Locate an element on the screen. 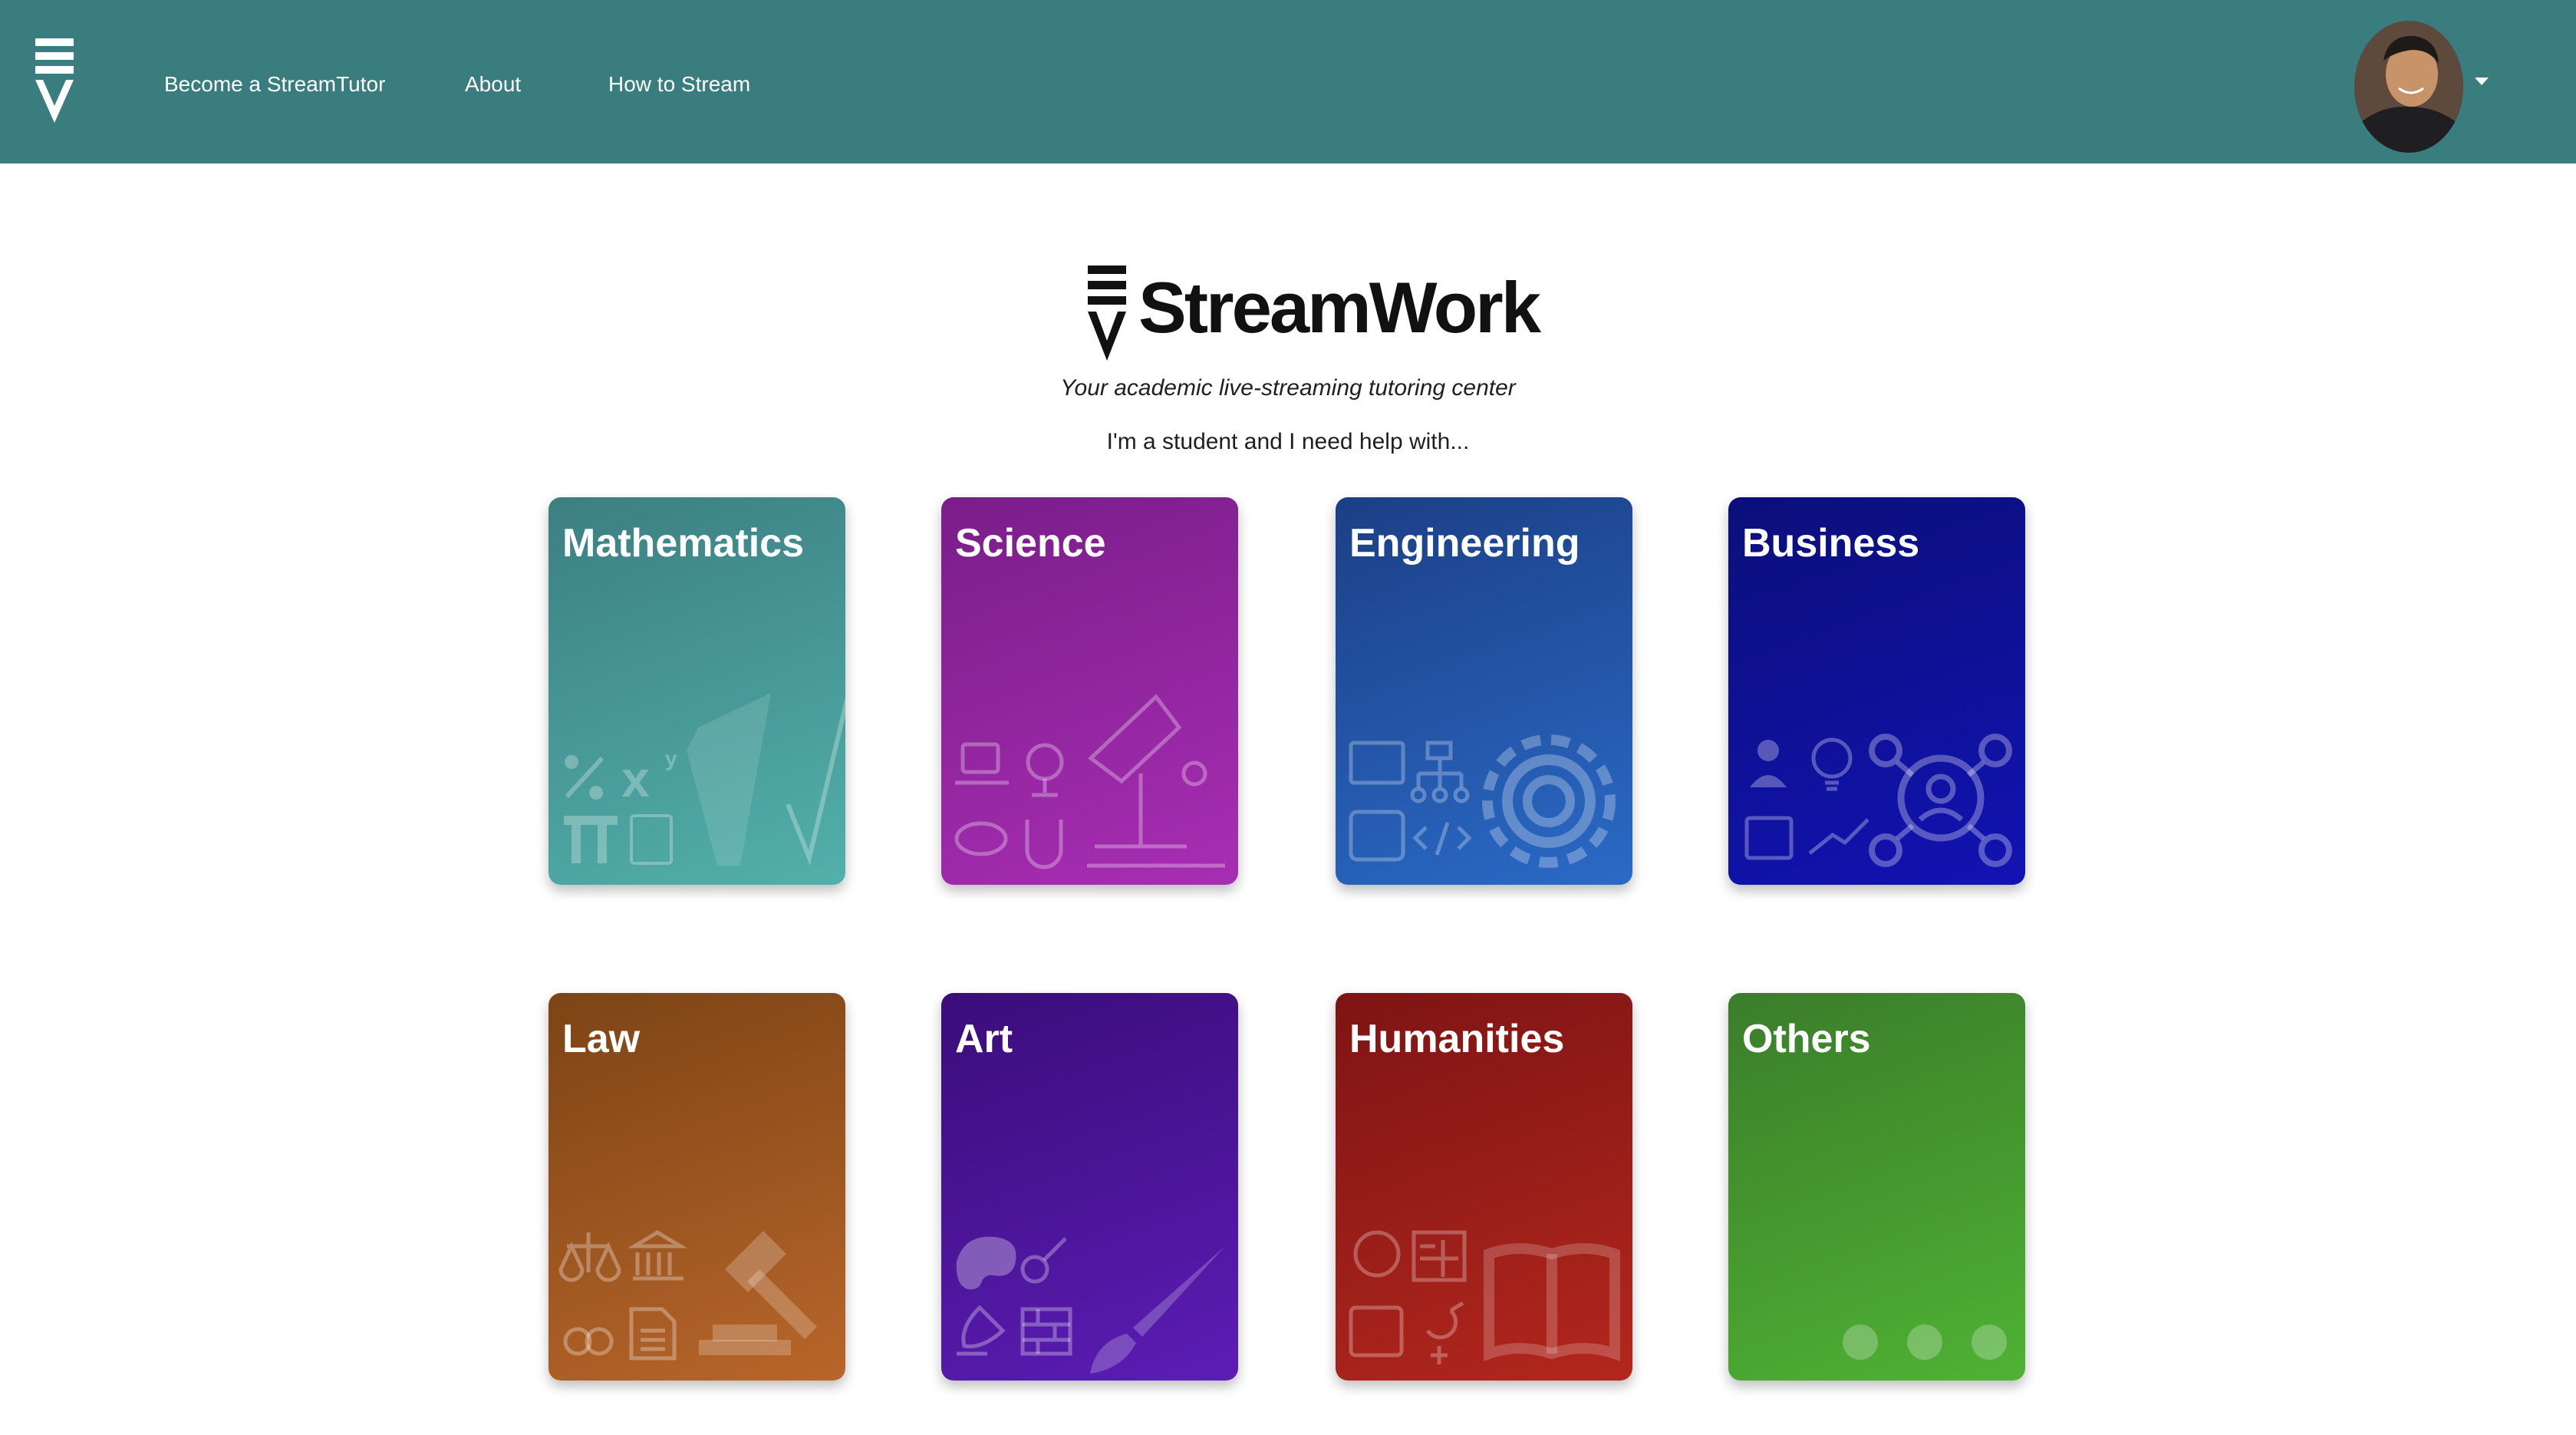 The width and height of the screenshot is (2576, 1435). category-title: Engineering is located at coordinates (1464, 543).